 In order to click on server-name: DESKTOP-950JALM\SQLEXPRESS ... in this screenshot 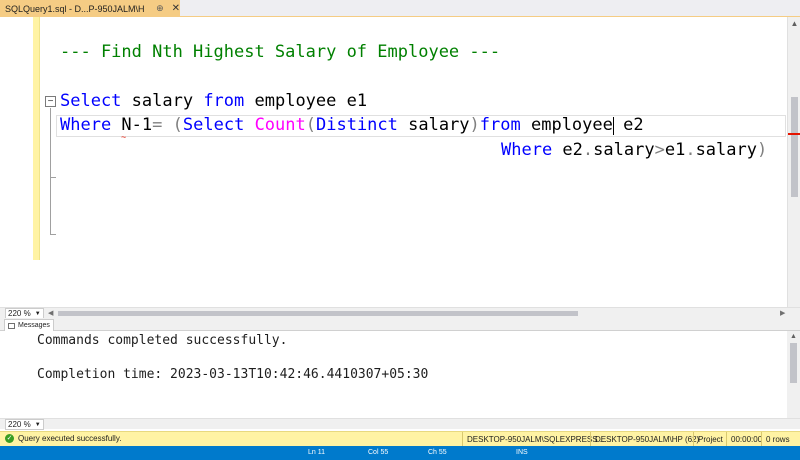, I will do `click(536, 439)`.